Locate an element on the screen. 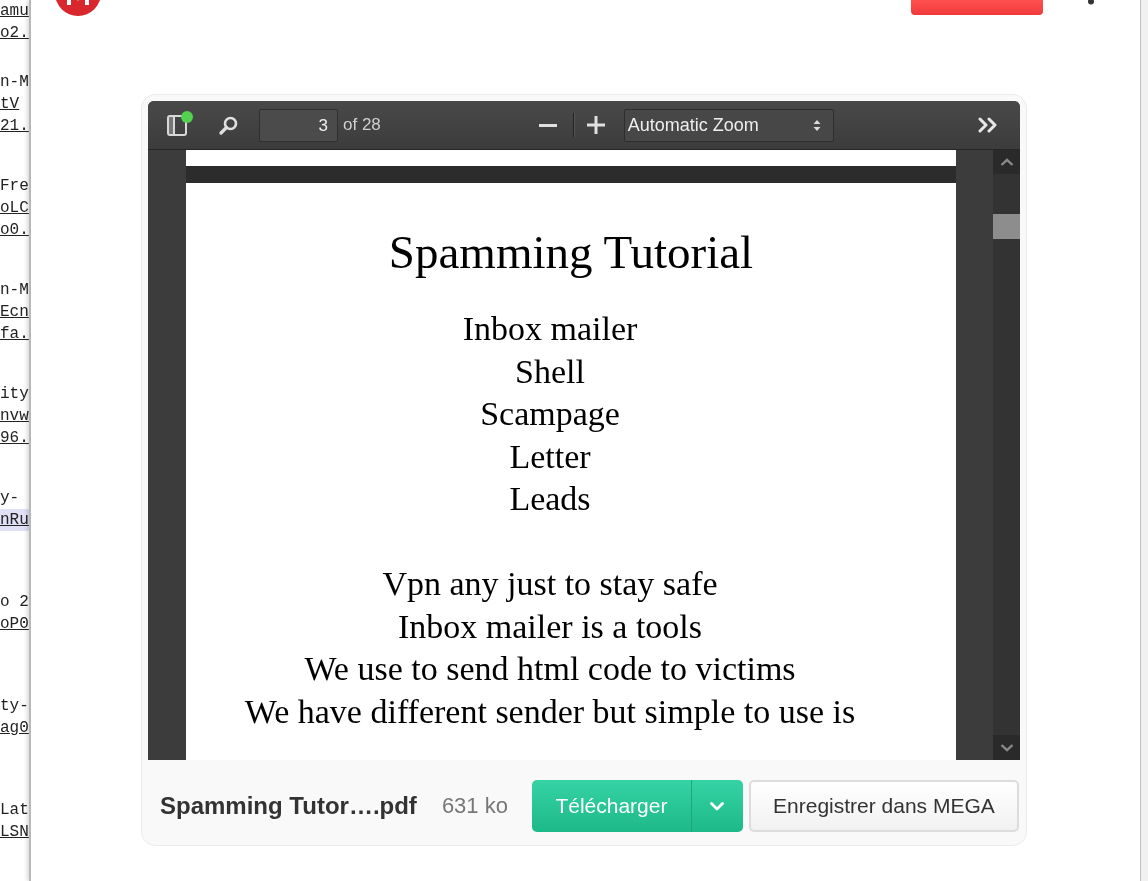 The height and width of the screenshot is (881, 1148). pdf-title: Spamming Tutorial is located at coordinates (571, 252).